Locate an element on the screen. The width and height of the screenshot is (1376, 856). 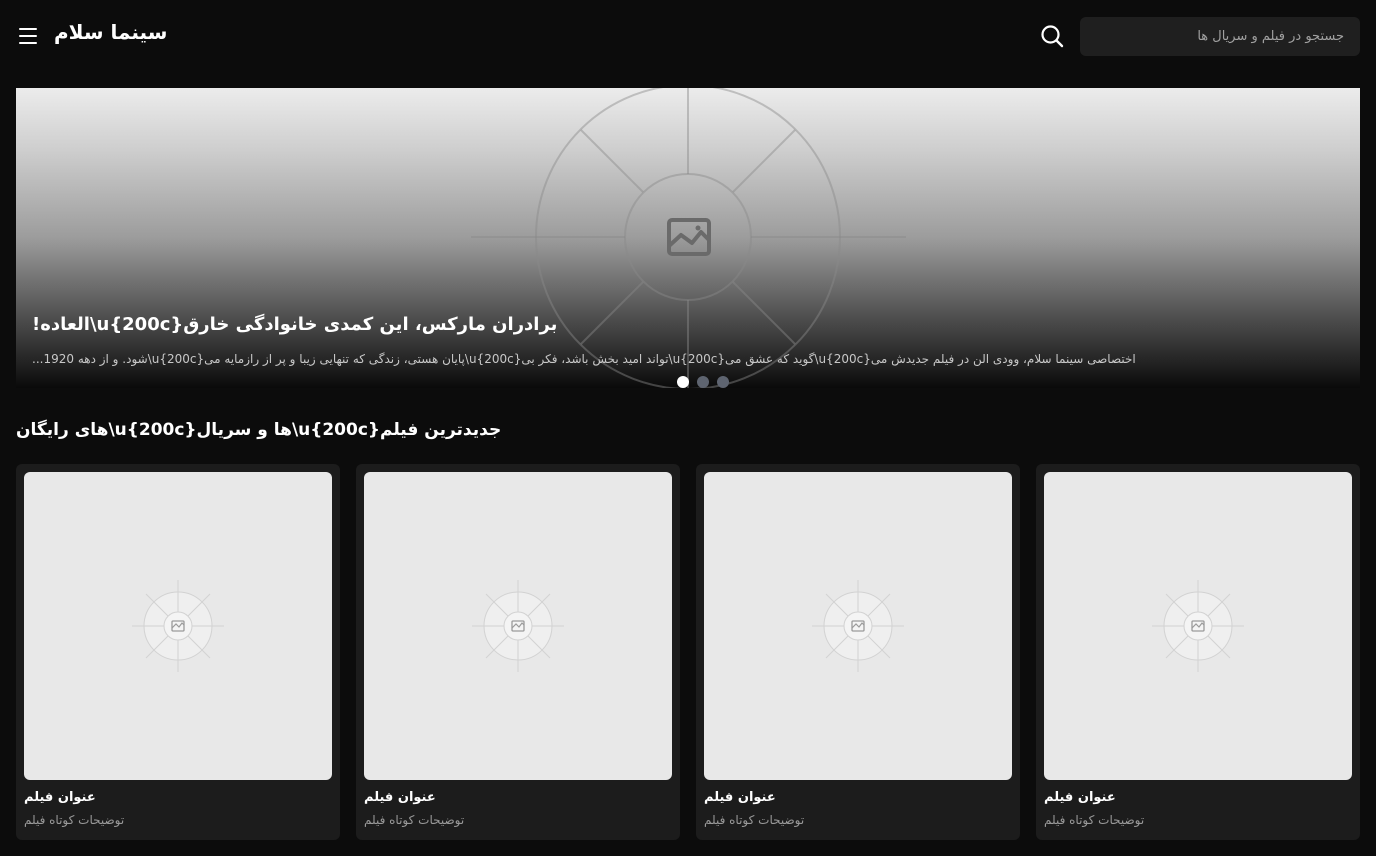
top-bar: سینما سلام is located at coordinates (688, 36).